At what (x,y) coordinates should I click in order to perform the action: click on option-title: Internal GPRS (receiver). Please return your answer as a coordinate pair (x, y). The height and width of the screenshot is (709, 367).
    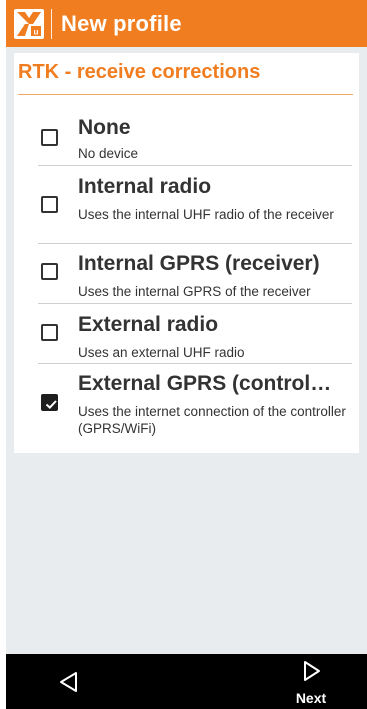
    Looking at the image, I should click on (199, 263).